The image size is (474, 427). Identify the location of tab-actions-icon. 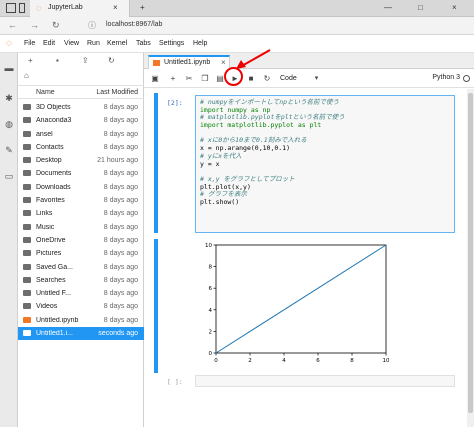
(11, 8).